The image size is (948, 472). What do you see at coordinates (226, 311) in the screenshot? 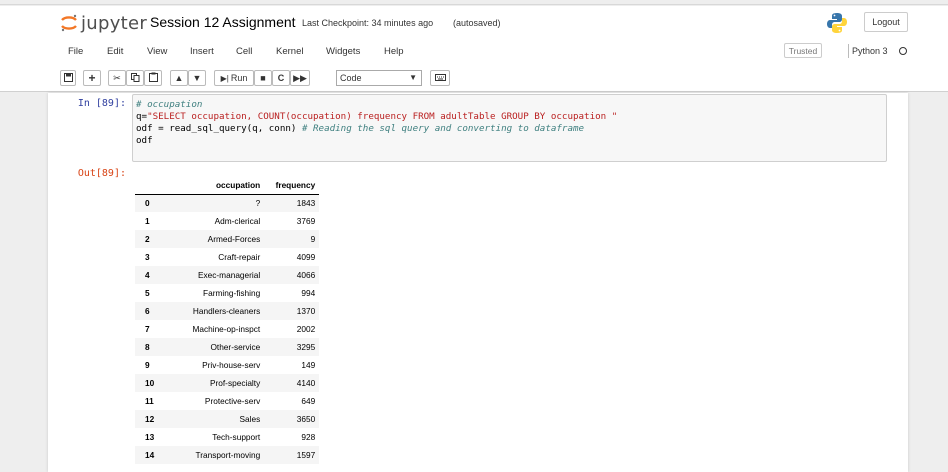
I see `occupation-cell: Handlers-cleaners` at bounding box center [226, 311].